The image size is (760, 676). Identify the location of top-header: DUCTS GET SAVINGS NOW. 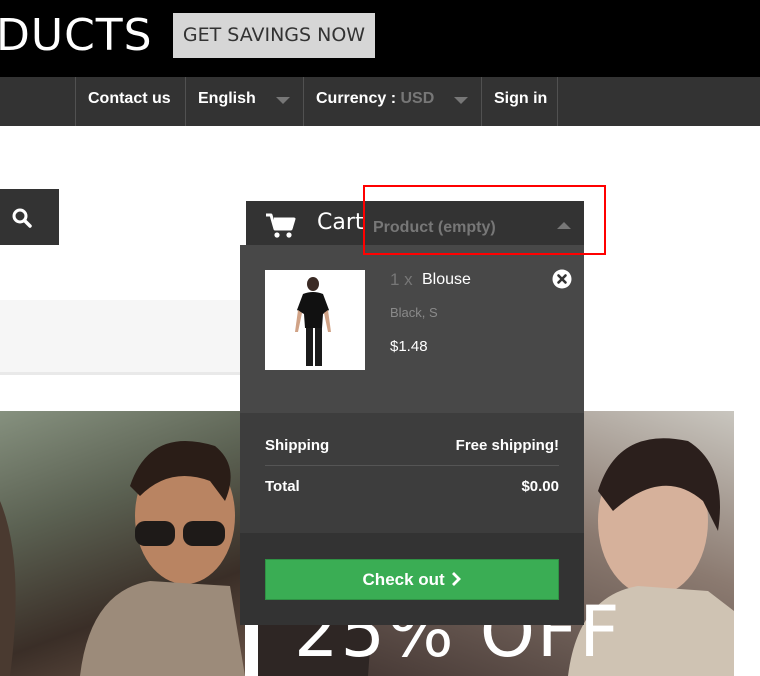
(380, 38).